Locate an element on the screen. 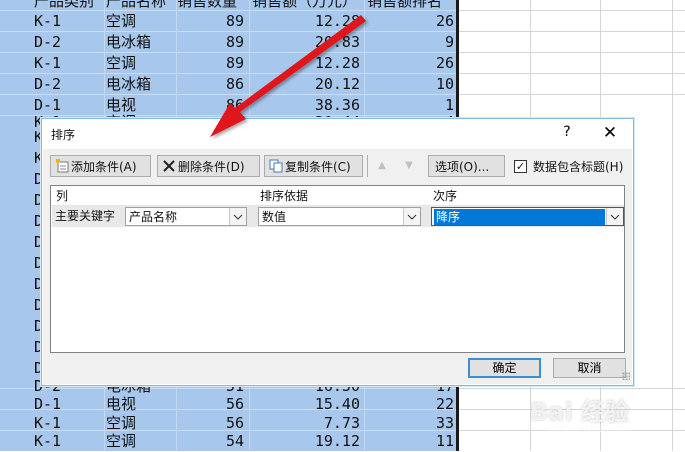 This screenshot has width=685, height=452. order-dropdown: 降序 is located at coordinates (527, 216).